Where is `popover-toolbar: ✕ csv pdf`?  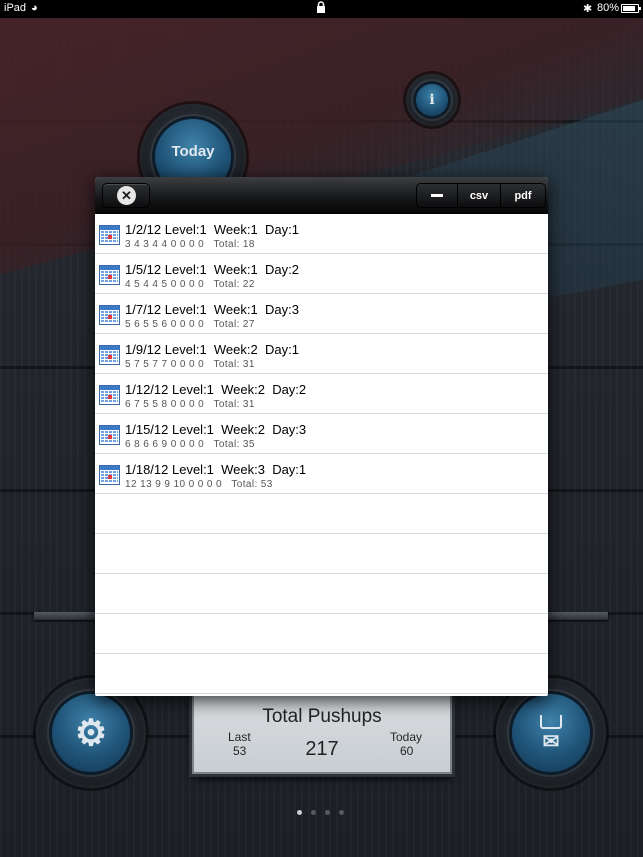
popover-toolbar: ✕ csv pdf is located at coordinates (321, 195).